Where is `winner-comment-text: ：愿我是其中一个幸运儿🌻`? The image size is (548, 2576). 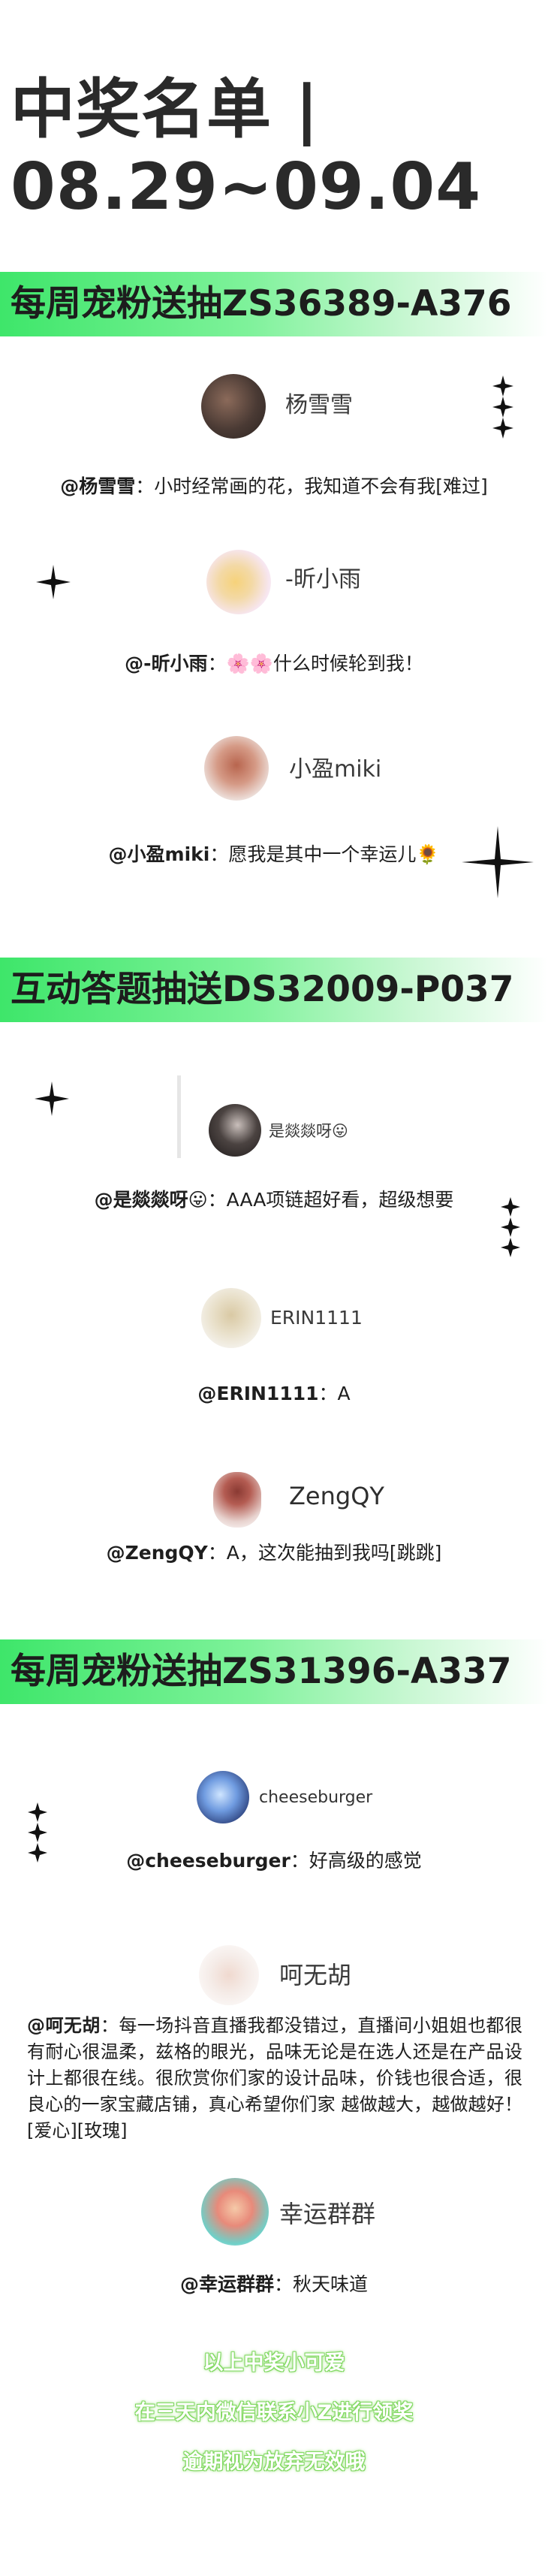 winner-comment-text: ：愿我是其中一个幸运儿🌻 is located at coordinates (325, 854).